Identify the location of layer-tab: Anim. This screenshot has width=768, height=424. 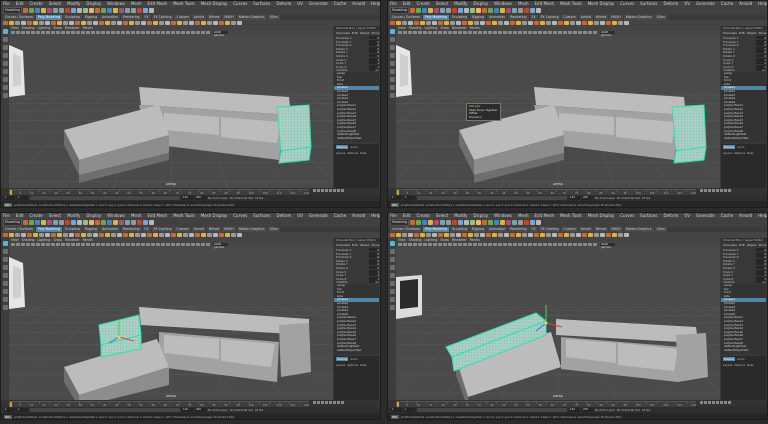
(353, 359).